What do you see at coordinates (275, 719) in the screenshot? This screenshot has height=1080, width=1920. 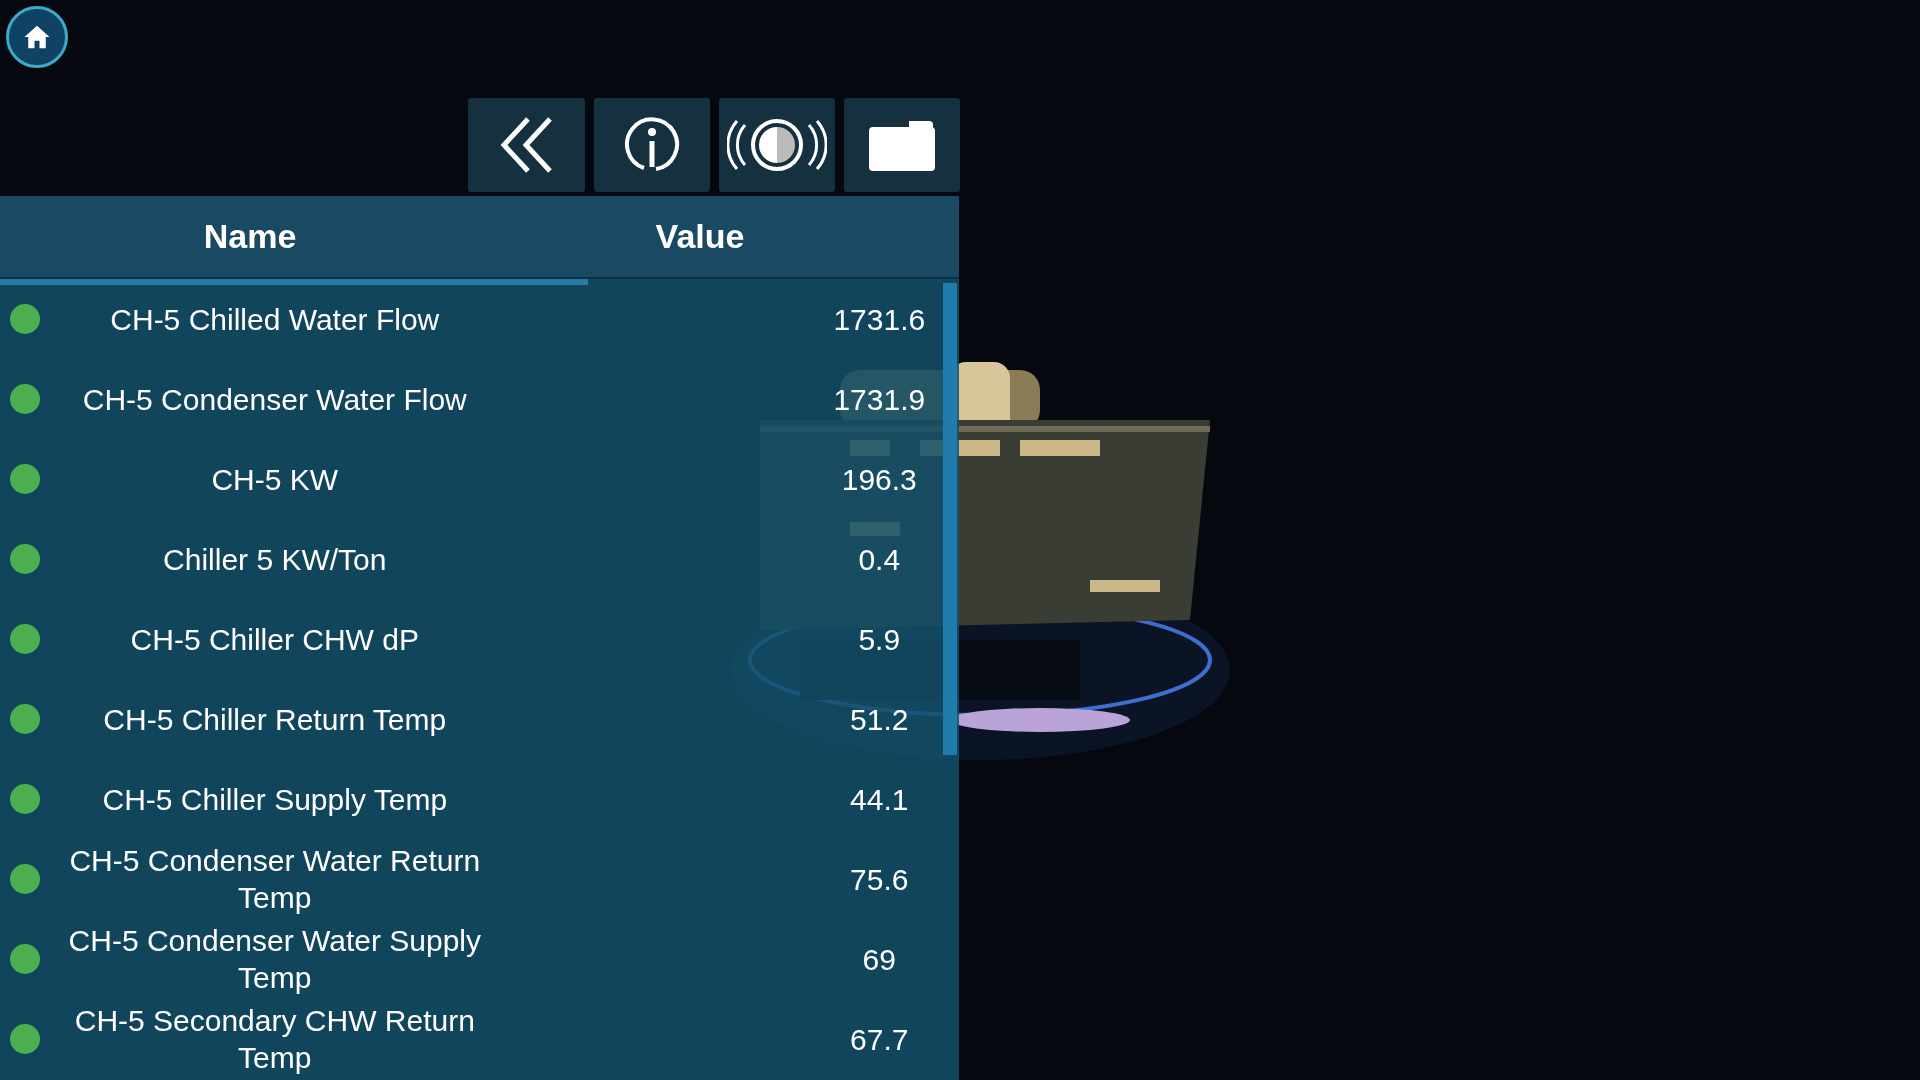 I see `table-cell-text: CH-5 Chiller Return Temp` at bounding box center [275, 719].